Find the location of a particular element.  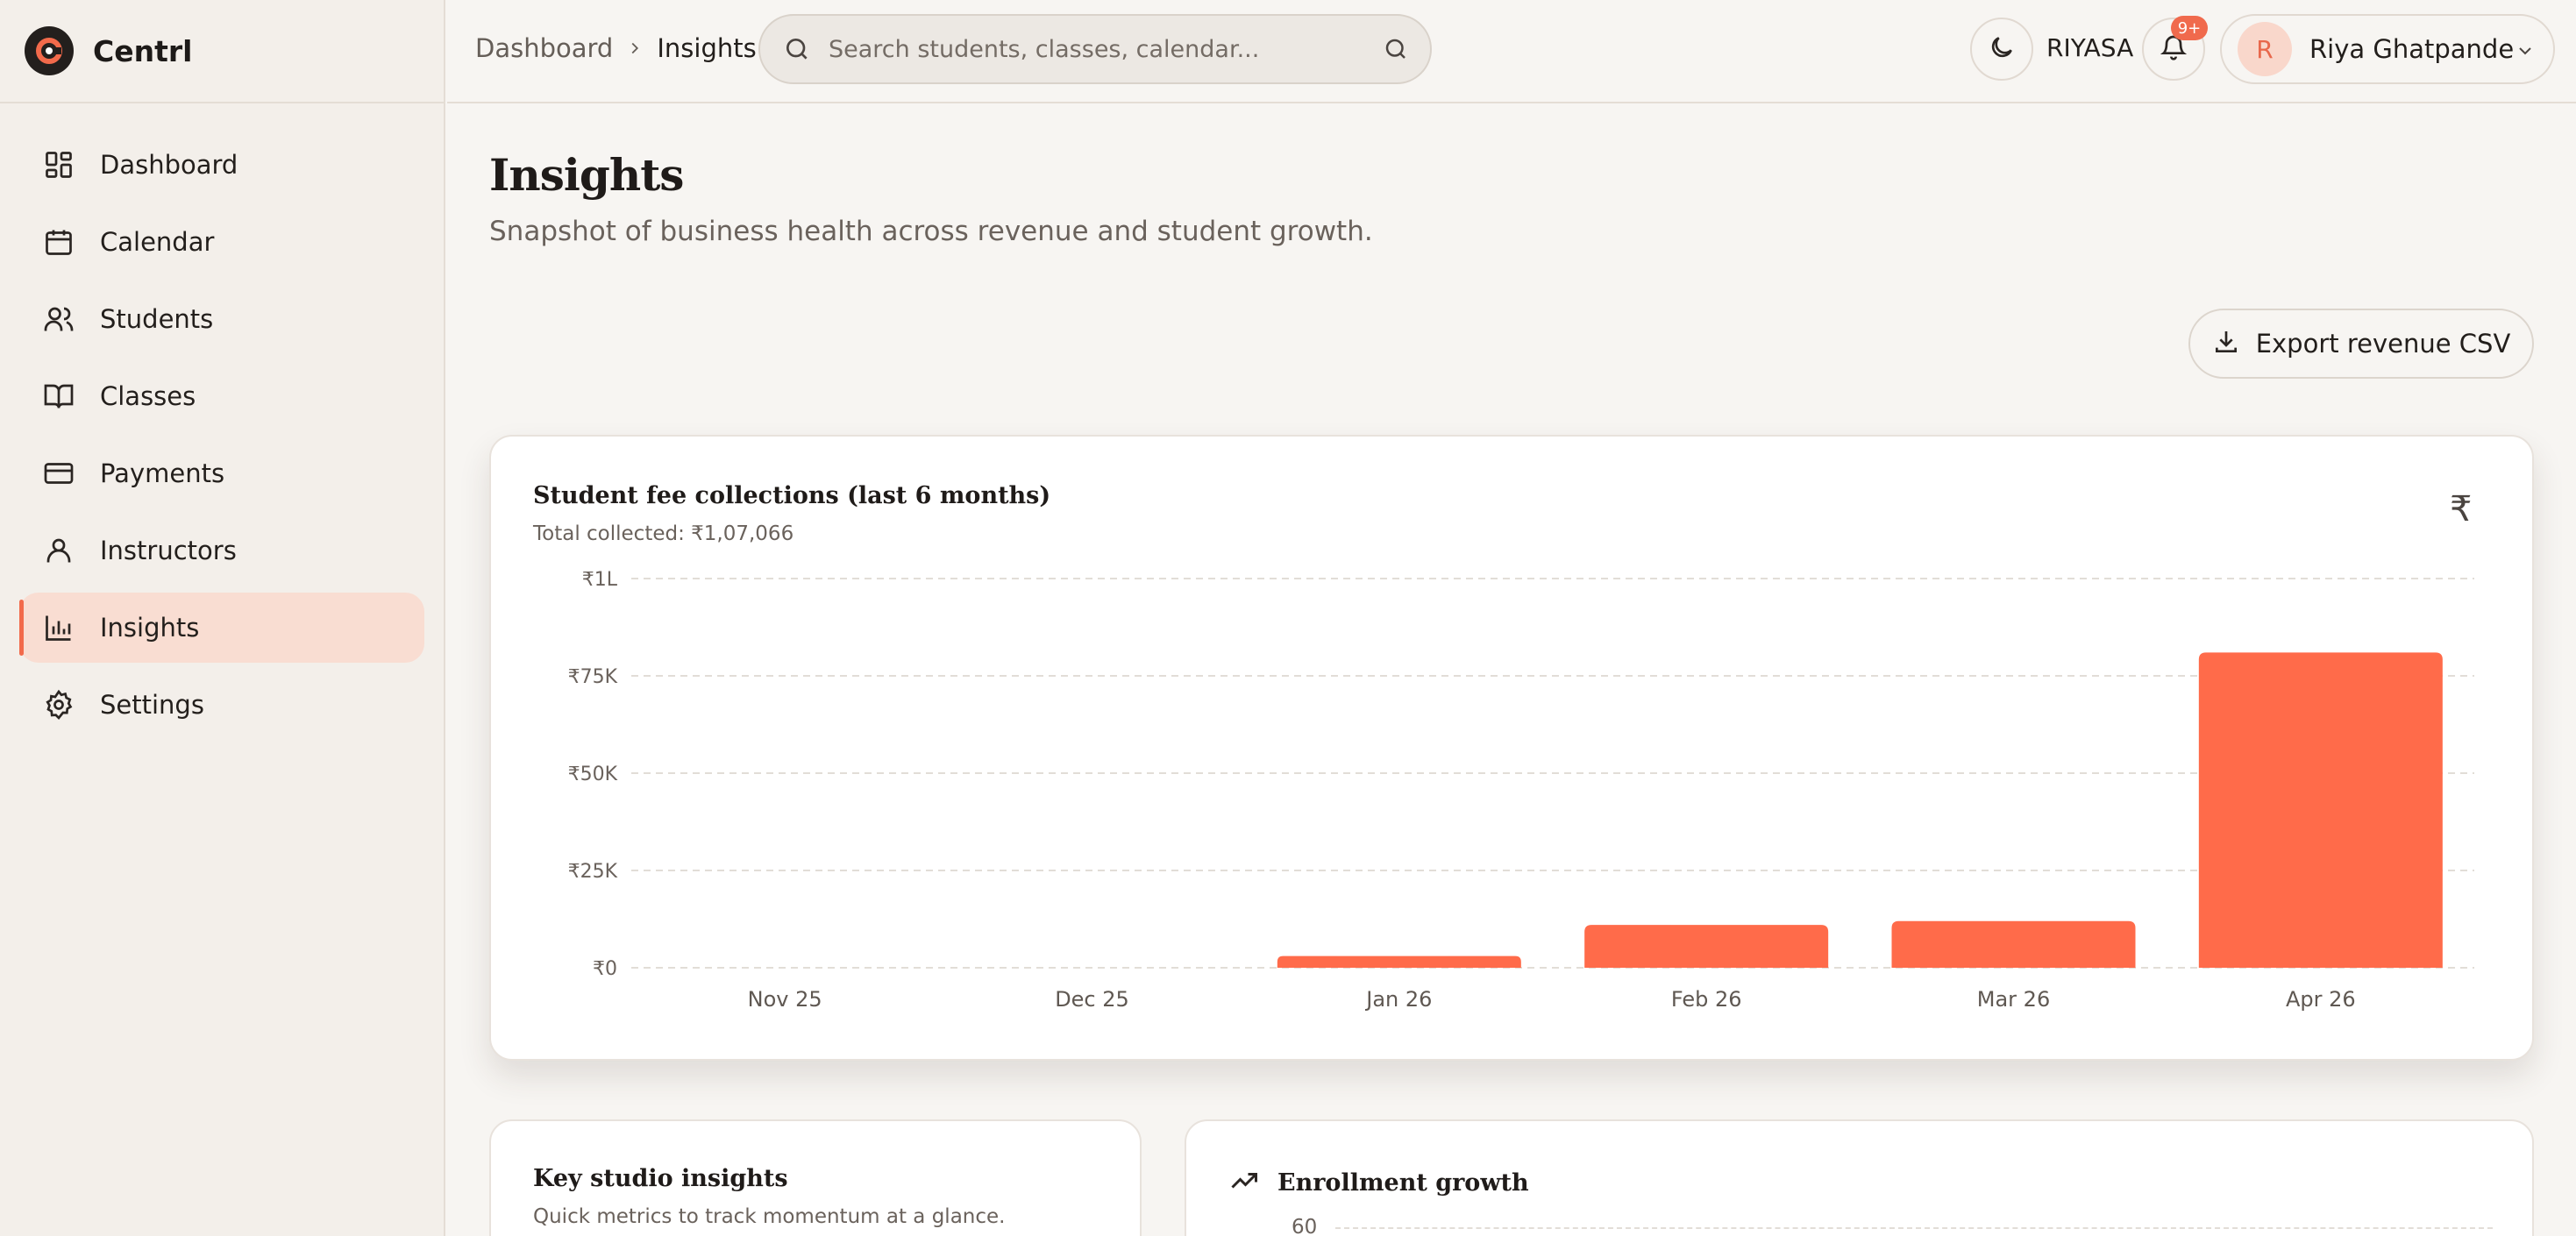

logo-icon is located at coordinates (49, 50).